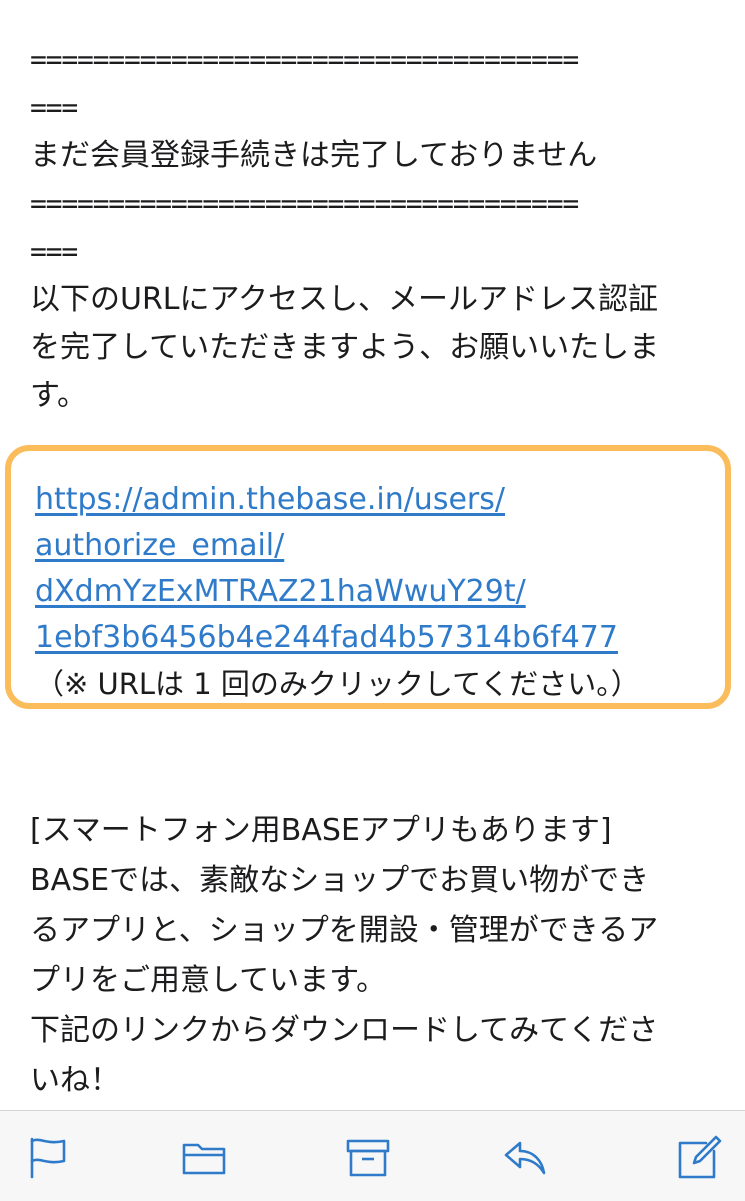 This screenshot has height=1201, width=745. I want to click on move-to-folder-button, so click(204, 1157).